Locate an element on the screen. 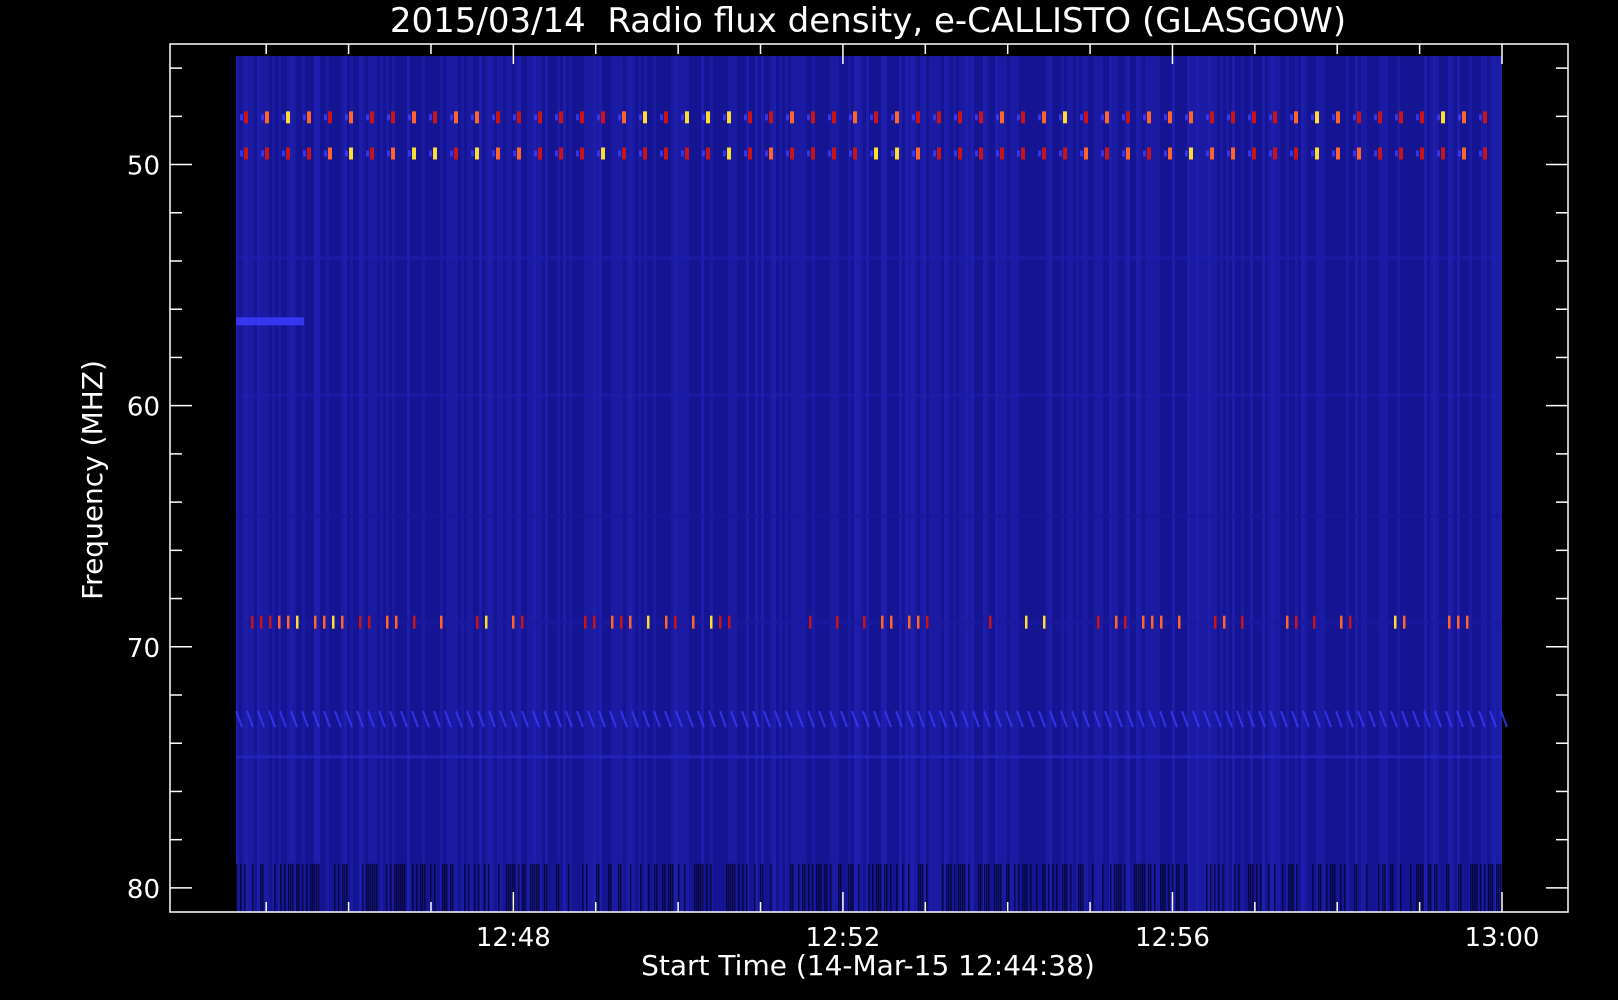 This screenshot has width=1618, height=1000. y-tick-label: 80 is located at coordinates (143, 890).